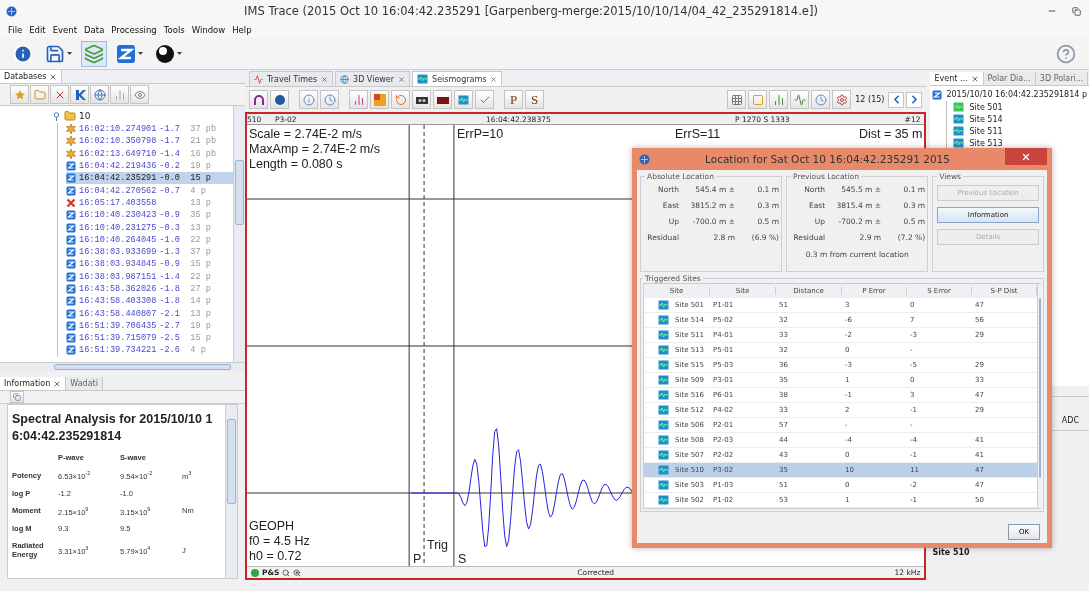 This screenshot has width=1089, height=591. I want to click on event-row: 16:38:03.934845 -0.9 15 p, so click(149, 264).